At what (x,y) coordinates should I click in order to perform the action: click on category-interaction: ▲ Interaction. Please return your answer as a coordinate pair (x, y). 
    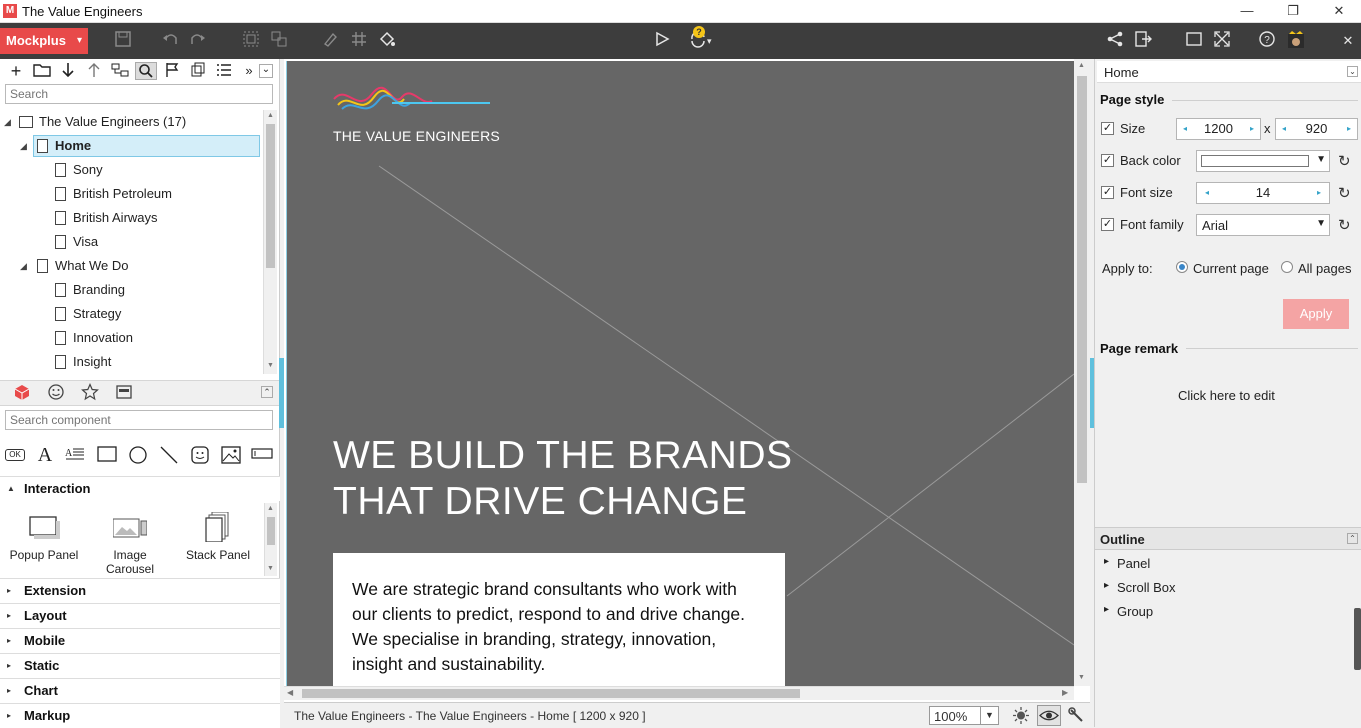
    Looking at the image, I should click on (140, 488).